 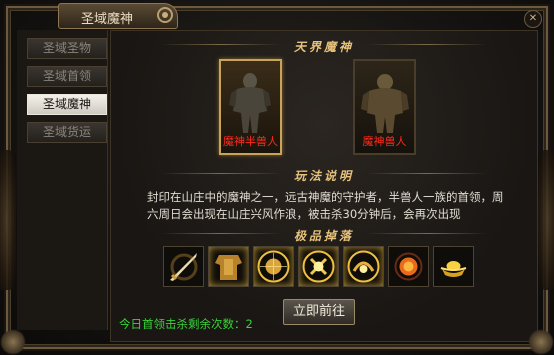 I want to click on go-now-button: 立即前往, so click(x=319, y=312).